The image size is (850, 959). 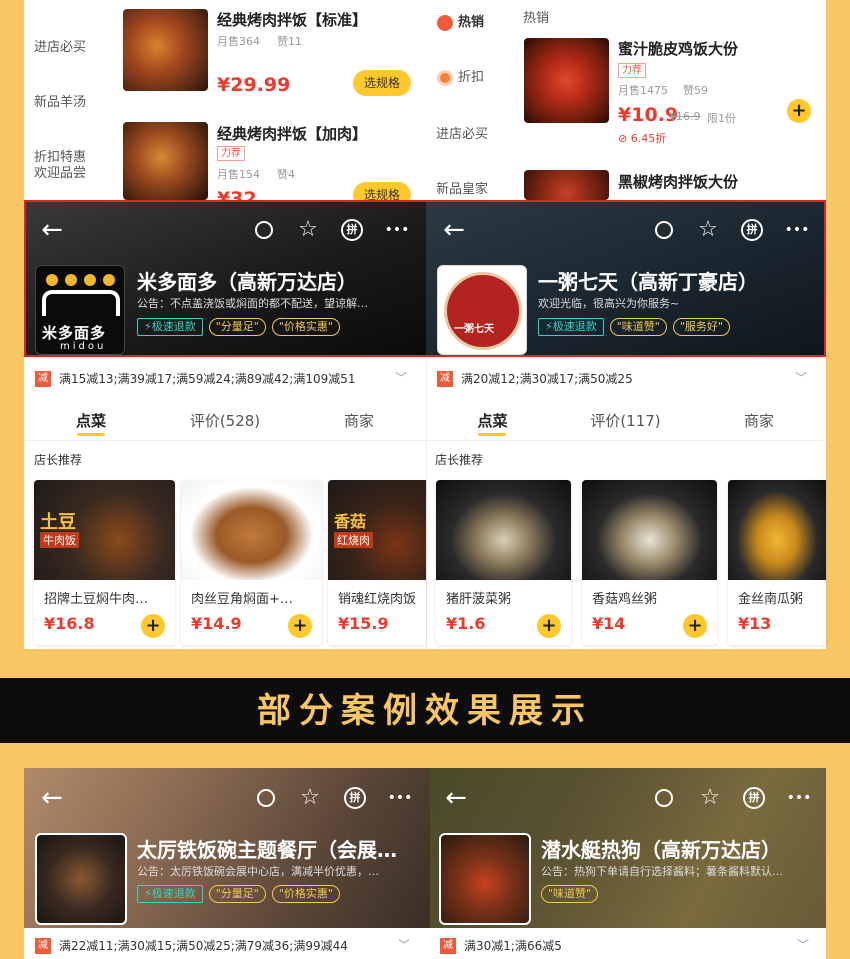 I want to click on food-photo, so click(x=566, y=185).